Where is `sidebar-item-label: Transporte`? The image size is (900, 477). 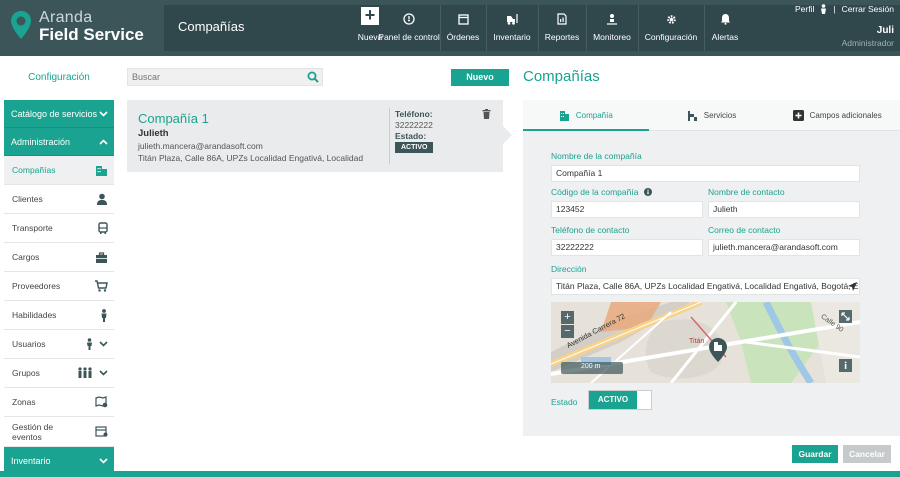
sidebar-item-label: Transporte is located at coordinates (32, 228).